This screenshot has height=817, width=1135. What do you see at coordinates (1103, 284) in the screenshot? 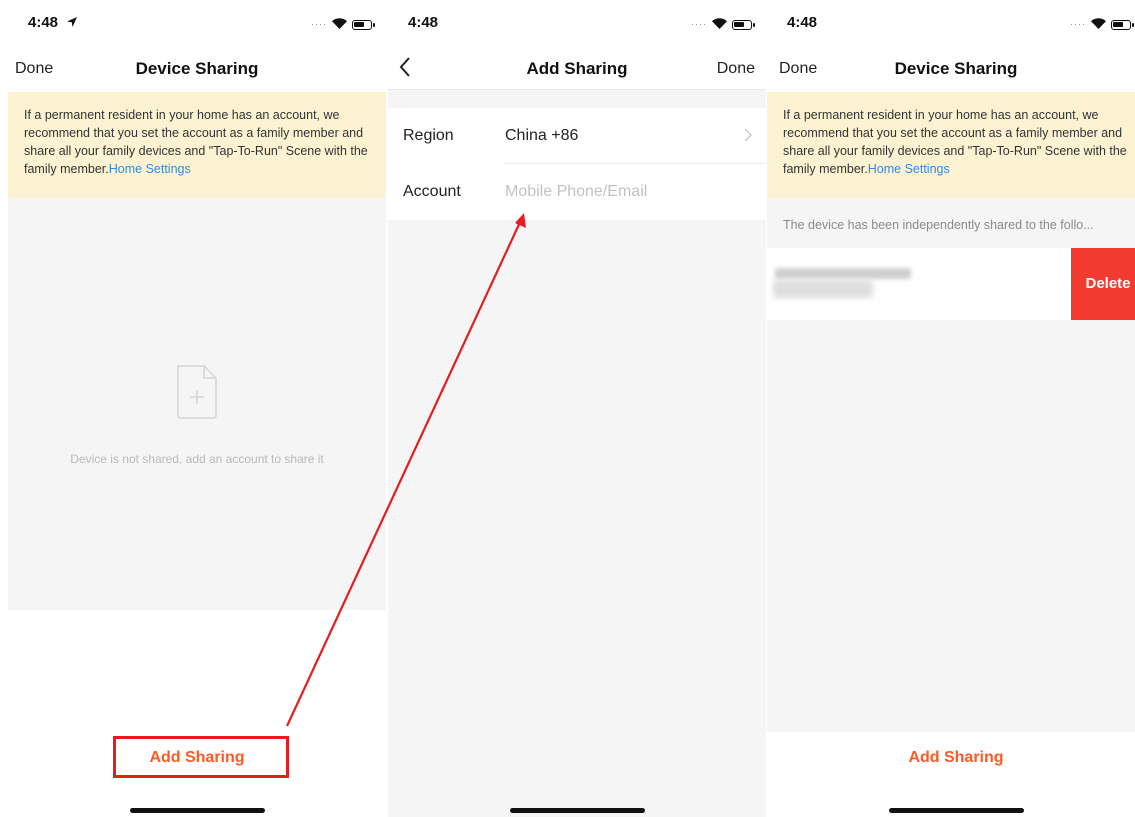
I see `delete-button: Delete` at bounding box center [1103, 284].